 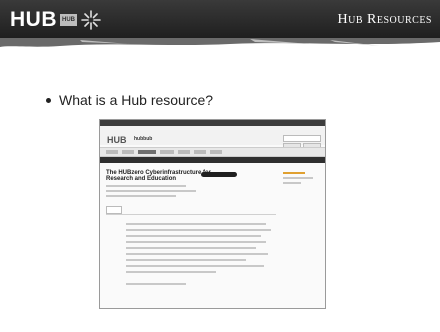 What do you see at coordinates (136, 100) in the screenshot?
I see `bullet-text: What is a Hub resource?` at bounding box center [136, 100].